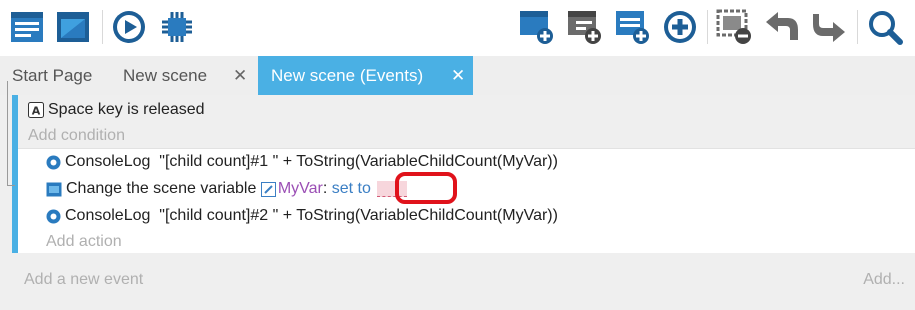 Image resolution: width=915 pixels, height=310 pixels. I want to click on operator-text: set to, so click(351, 188).